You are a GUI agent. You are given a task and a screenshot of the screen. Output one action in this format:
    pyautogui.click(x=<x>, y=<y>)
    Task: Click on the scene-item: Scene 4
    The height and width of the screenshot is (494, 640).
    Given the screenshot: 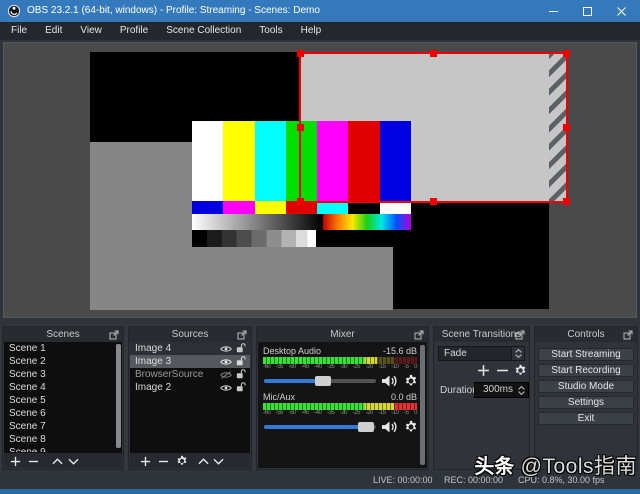 What is the action you would take?
    pyautogui.click(x=63, y=387)
    